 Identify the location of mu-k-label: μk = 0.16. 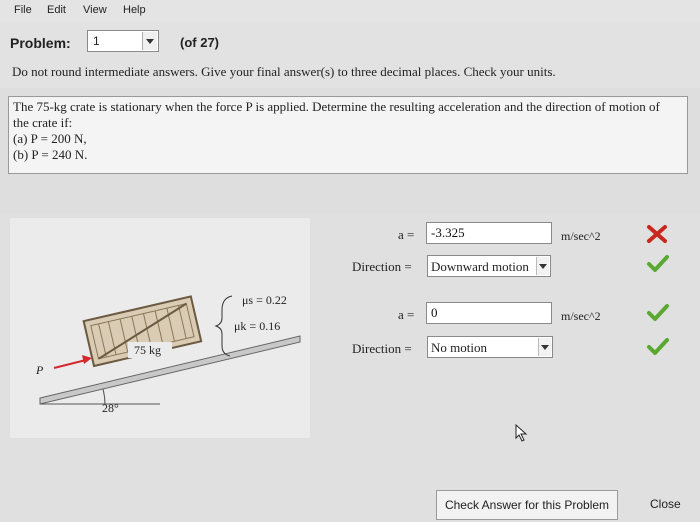
(257, 326).